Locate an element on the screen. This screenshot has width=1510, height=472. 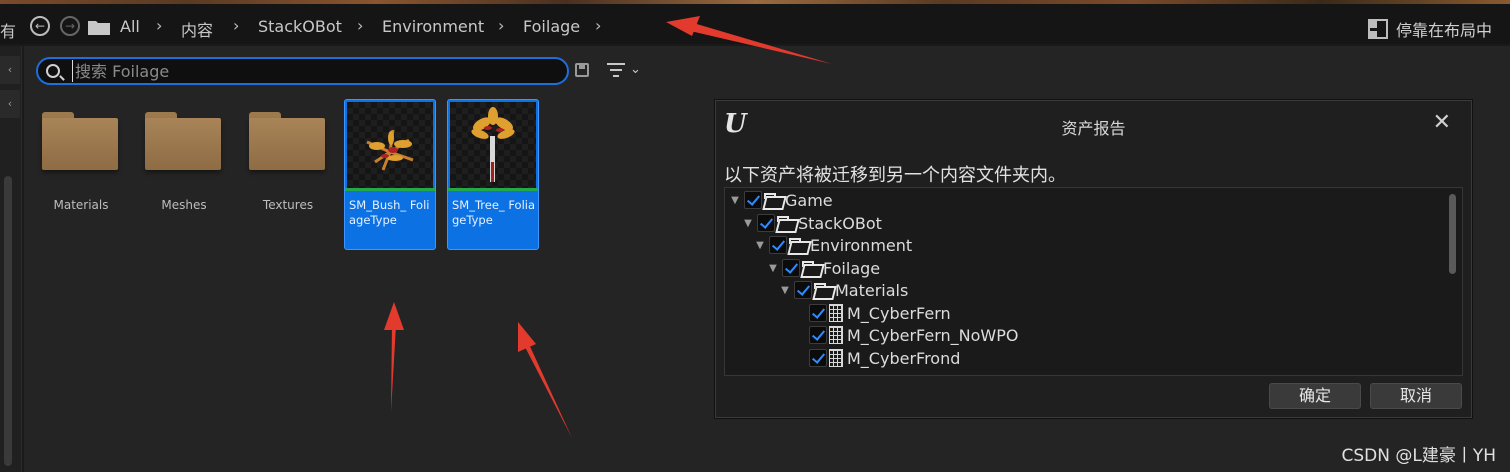
tree-row: ▼ Environment is located at coordinates (833, 245).